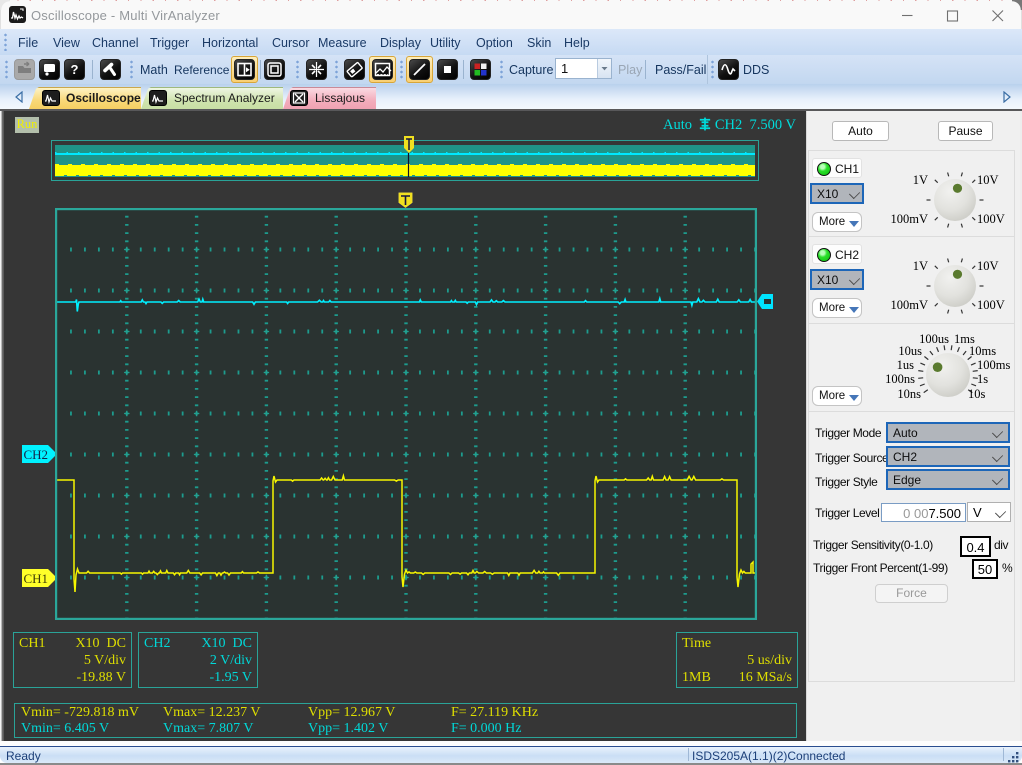 The height and width of the screenshot is (765, 1022). I want to click on svg-text: CH2, so click(36, 454).